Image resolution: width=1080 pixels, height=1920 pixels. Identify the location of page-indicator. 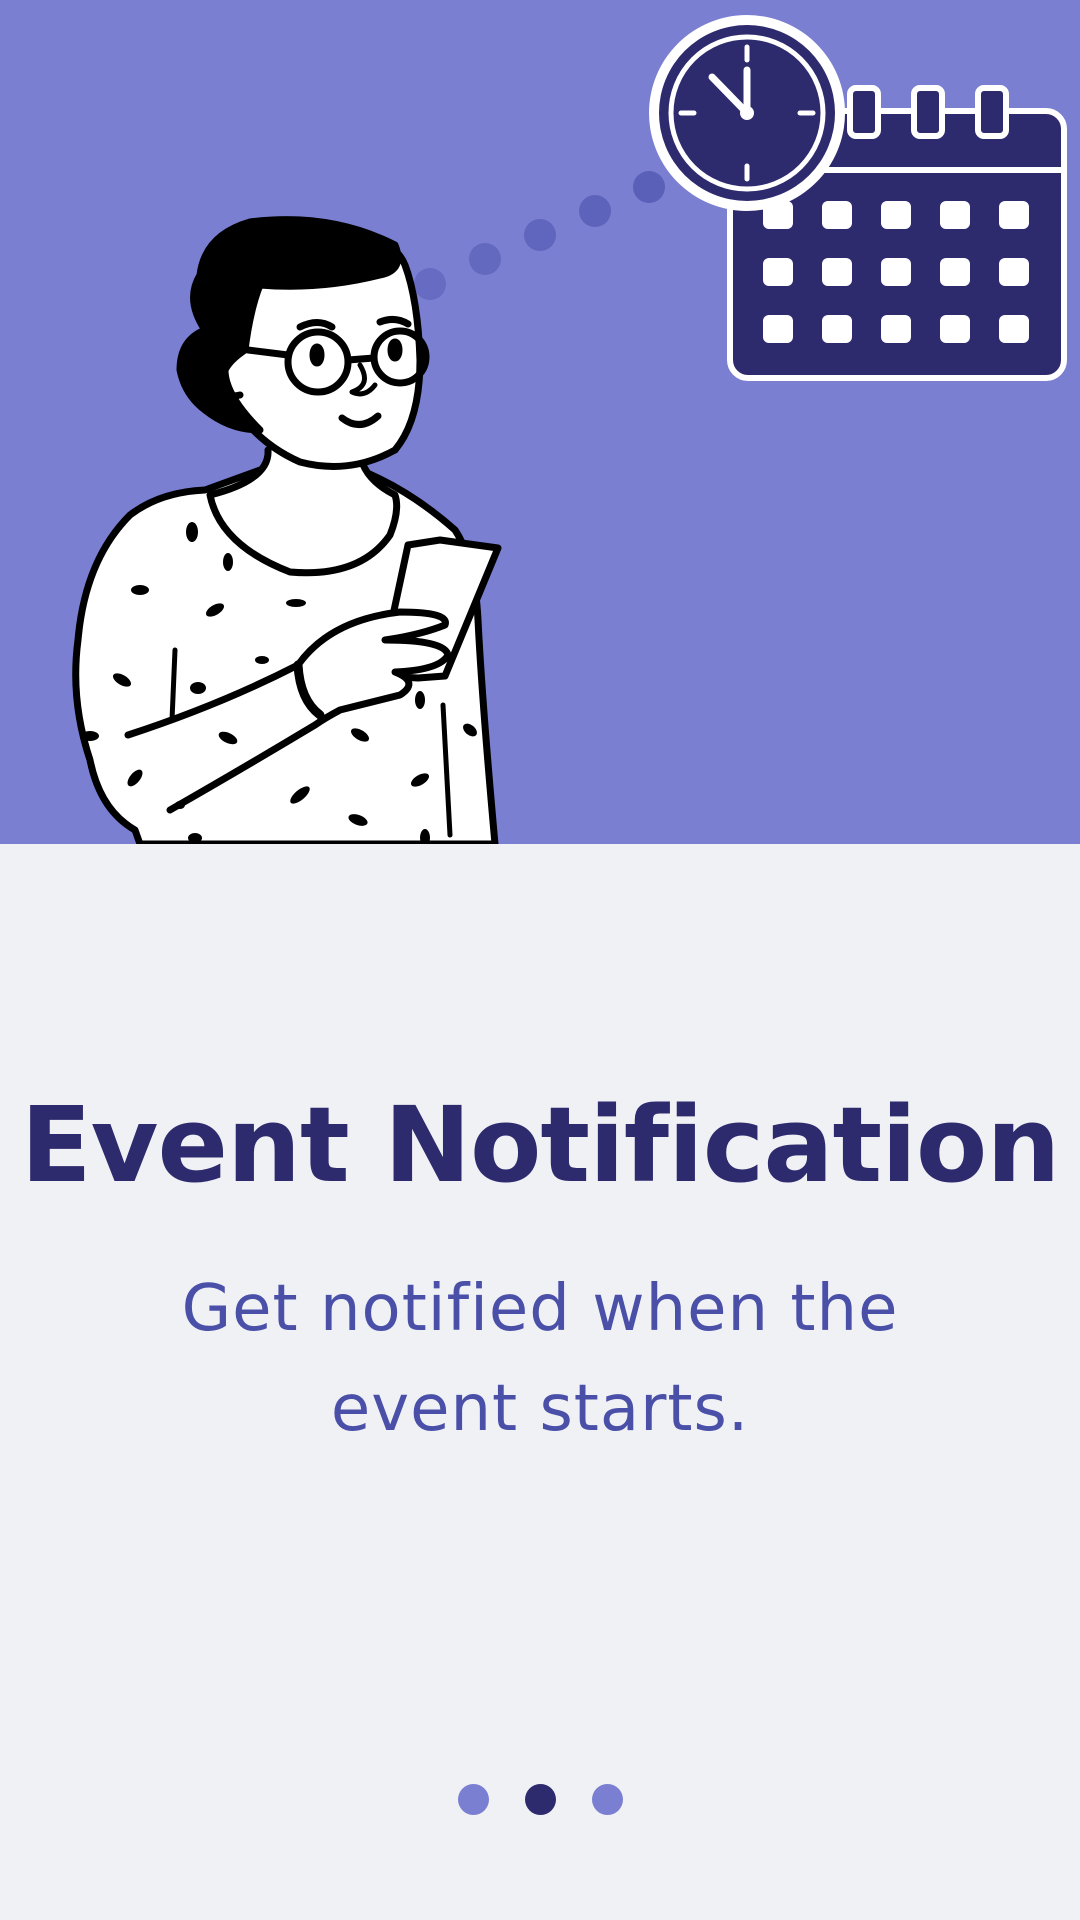
(540, 1799).